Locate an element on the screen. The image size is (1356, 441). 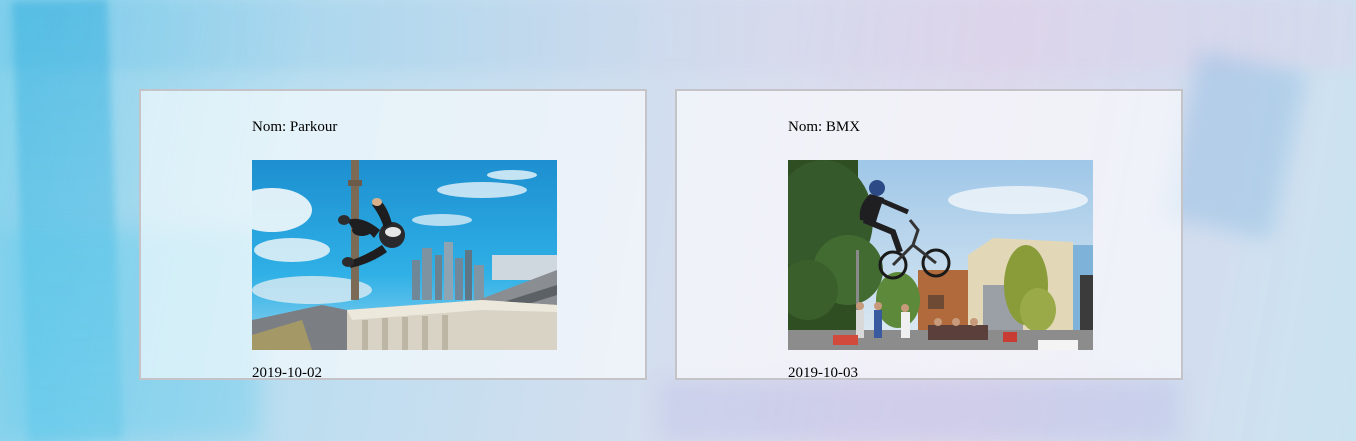
card-date: 2019-10-03 is located at coordinates (823, 373).